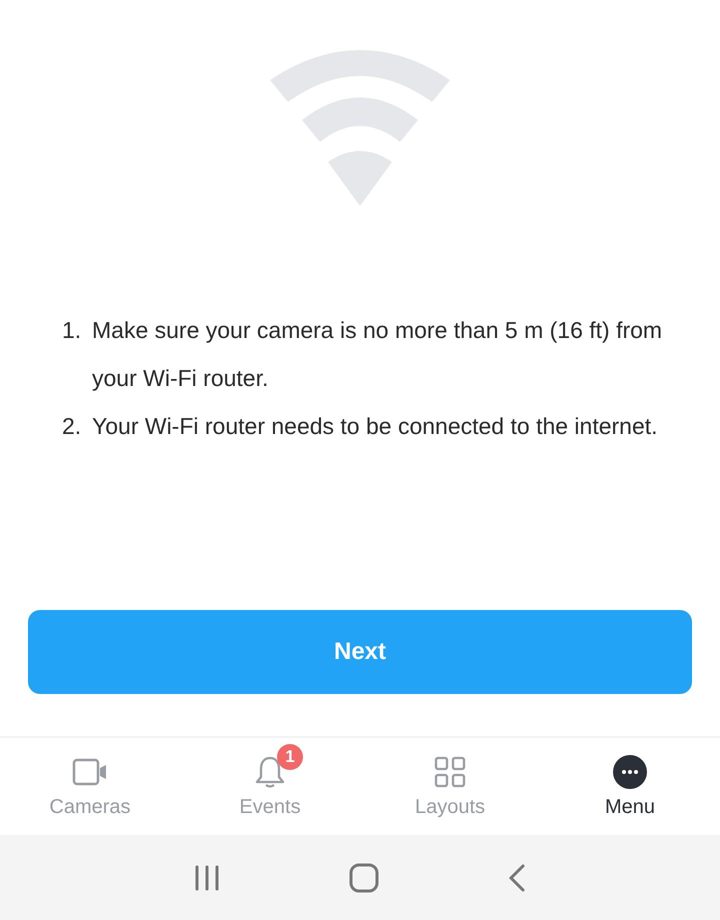 Image resolution: width=720 pixels, height=920 pixels. What do you see at coordinates (450, 772) in the screenshot?
I see `grid-icon` at bounding box center [450, 772].